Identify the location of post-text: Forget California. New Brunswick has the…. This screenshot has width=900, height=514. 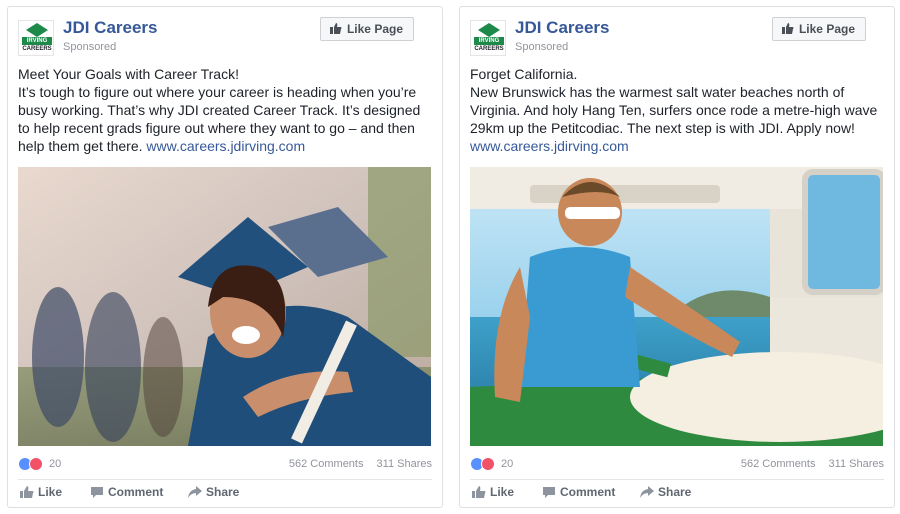
(675, 110).